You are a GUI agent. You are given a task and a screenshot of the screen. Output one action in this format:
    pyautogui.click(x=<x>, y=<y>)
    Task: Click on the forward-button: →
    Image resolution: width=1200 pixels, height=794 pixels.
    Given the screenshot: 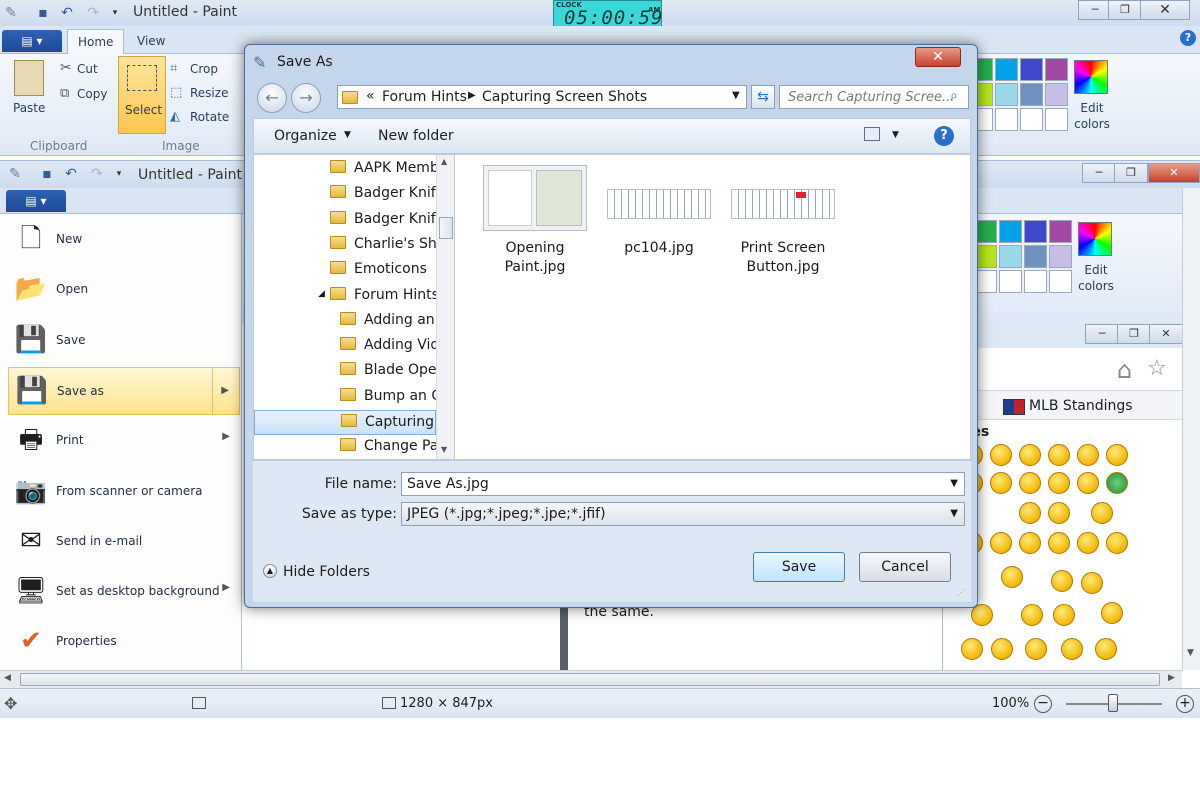 What is the action you would take?
    pyautogui.click(x=306, y=98)
    